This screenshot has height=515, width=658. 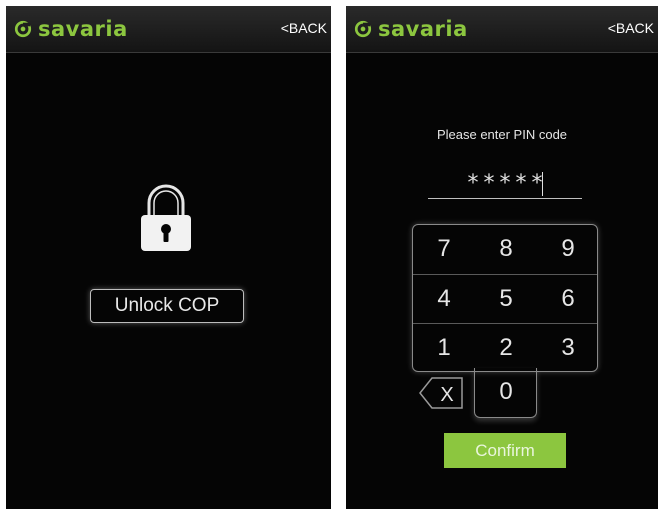 I want to click on key-5: 5, so click(x=506, y=299).